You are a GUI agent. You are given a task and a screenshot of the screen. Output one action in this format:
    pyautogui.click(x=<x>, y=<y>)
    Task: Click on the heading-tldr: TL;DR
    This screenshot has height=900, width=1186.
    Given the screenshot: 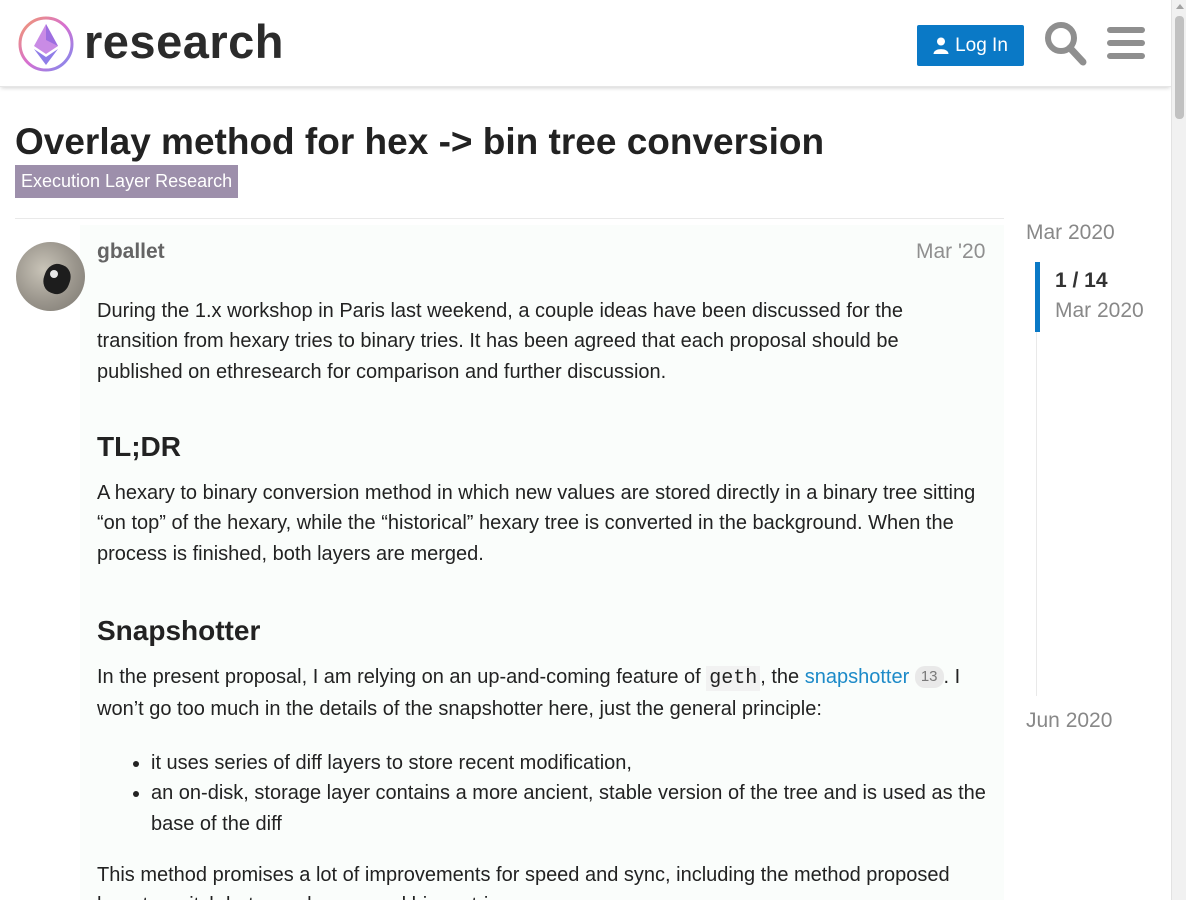 What is the action you would take?
    pyautogui.click(x=139, y=446)
    